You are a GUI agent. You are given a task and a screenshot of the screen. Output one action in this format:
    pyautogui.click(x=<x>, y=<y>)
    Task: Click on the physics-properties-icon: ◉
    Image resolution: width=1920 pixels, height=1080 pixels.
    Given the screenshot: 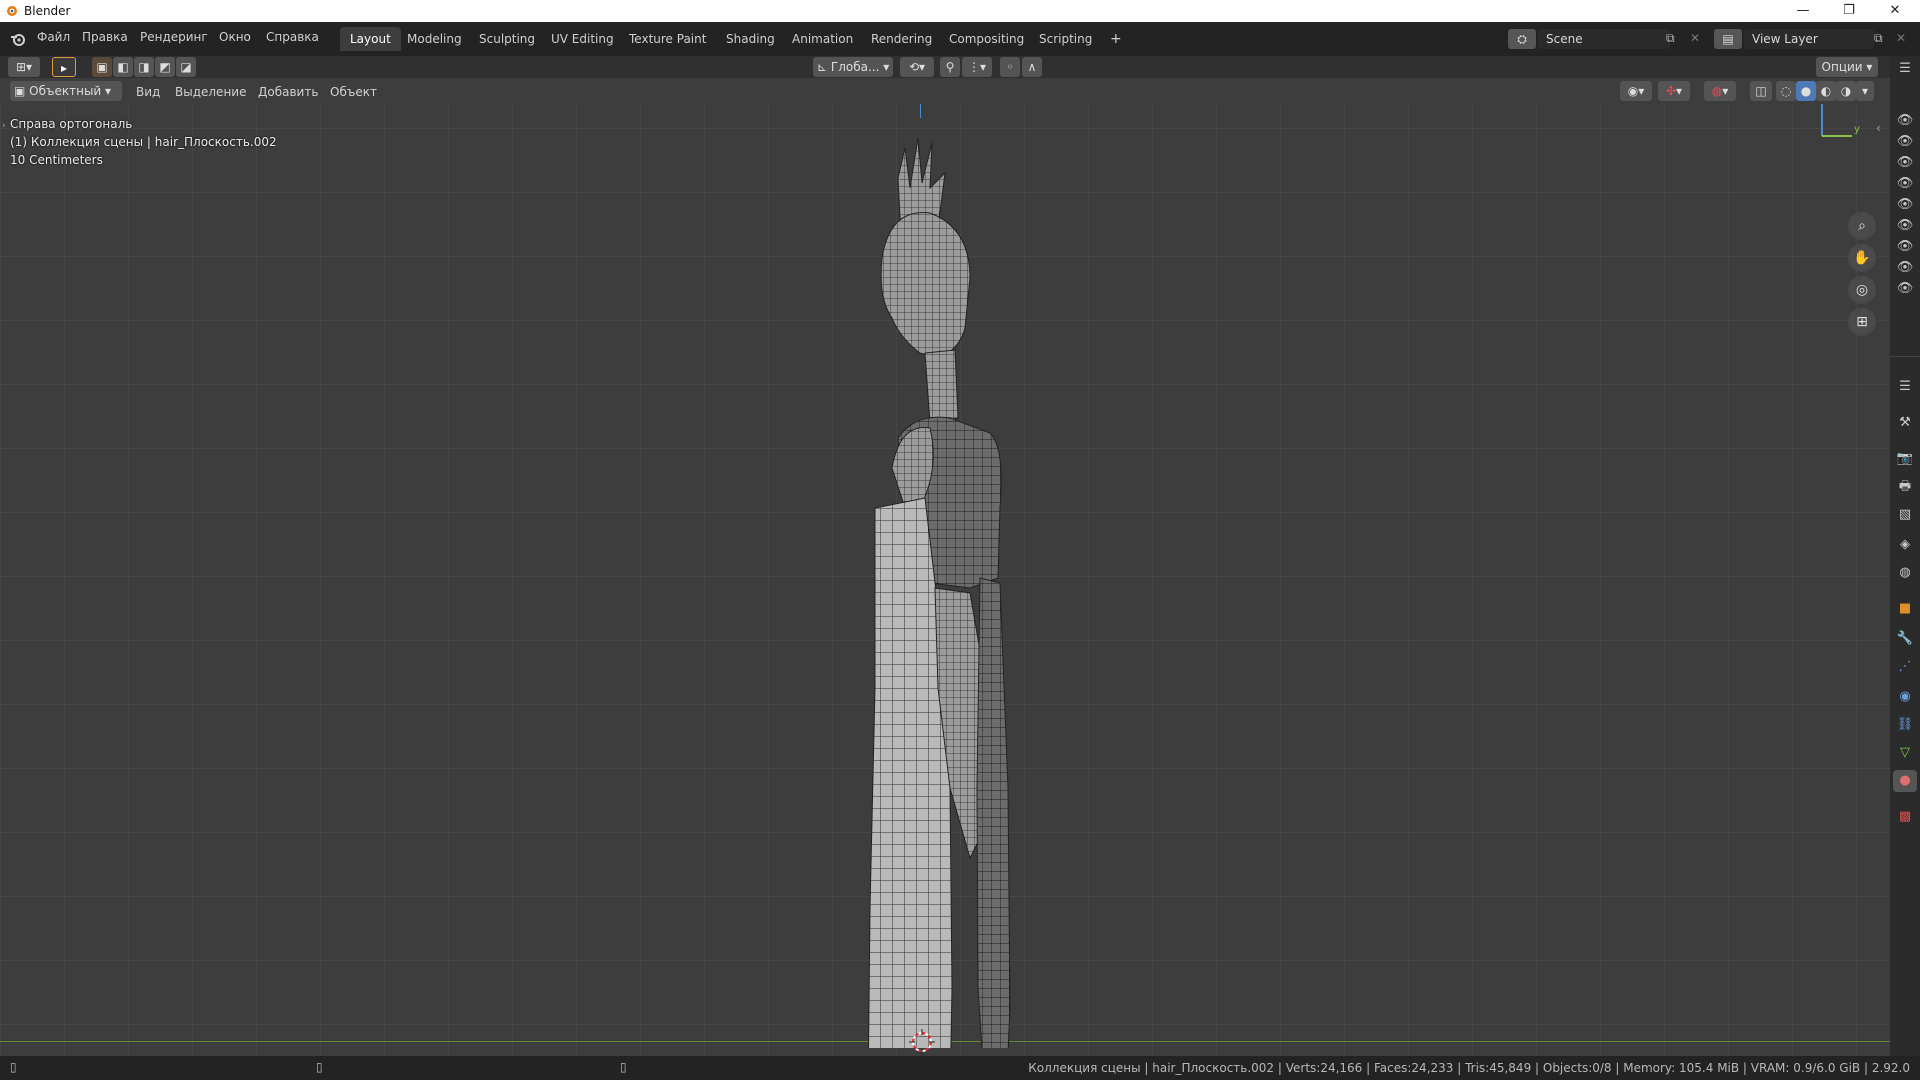 What is the action you would take?
    pyautogui.click(x=1905, y=697)
    